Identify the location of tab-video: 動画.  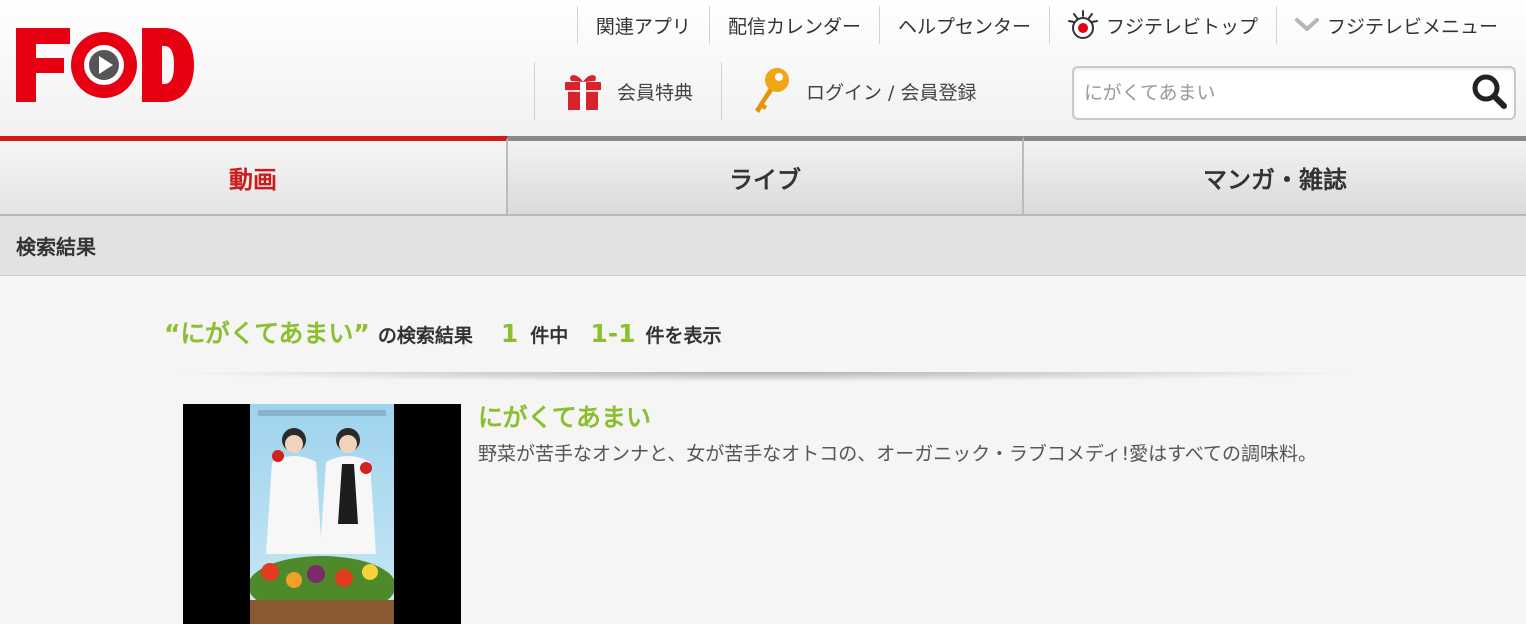
(254, 176).